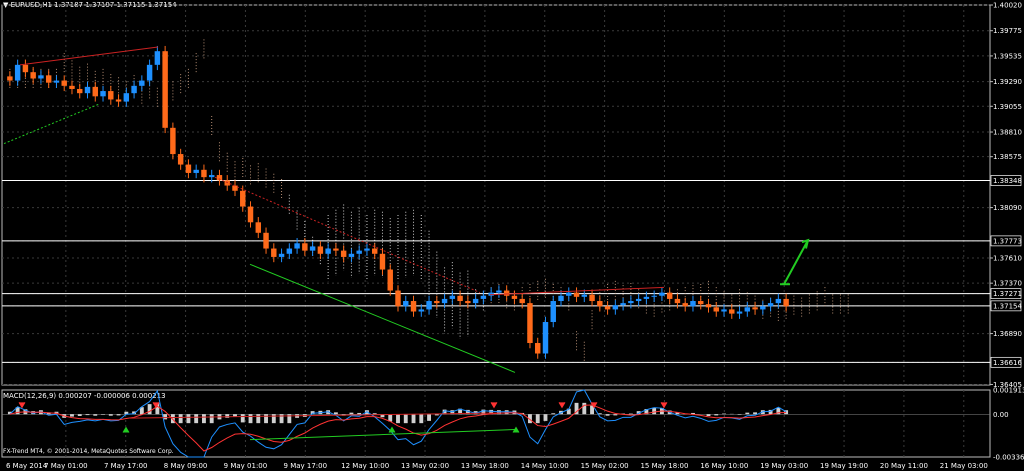 Image resolution: width=1024 pixels, height=471 pixels. I want to click on y-tick-label: 1.39290, so click(1007, 82).